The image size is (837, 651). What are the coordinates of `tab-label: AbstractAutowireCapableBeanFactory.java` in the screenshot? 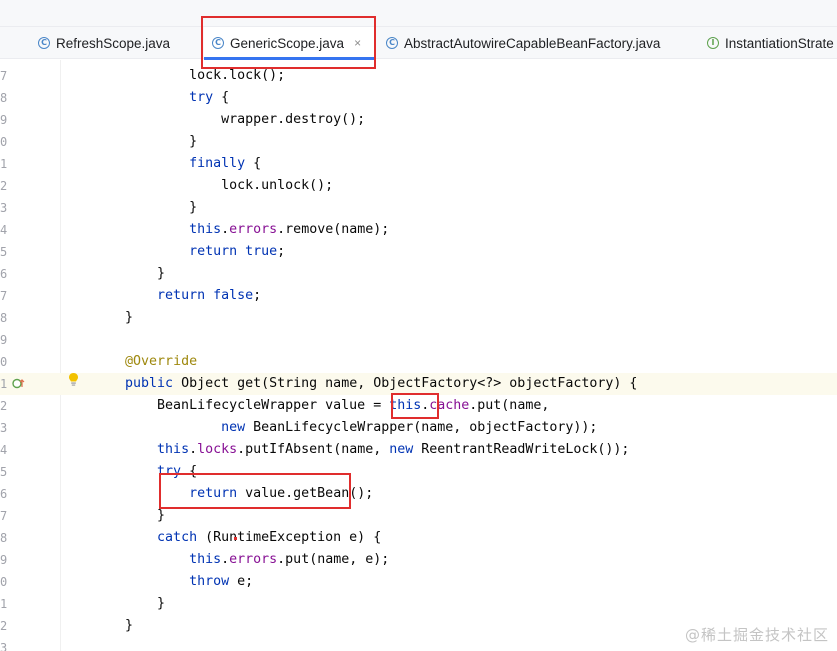 It's located at (532, 43).